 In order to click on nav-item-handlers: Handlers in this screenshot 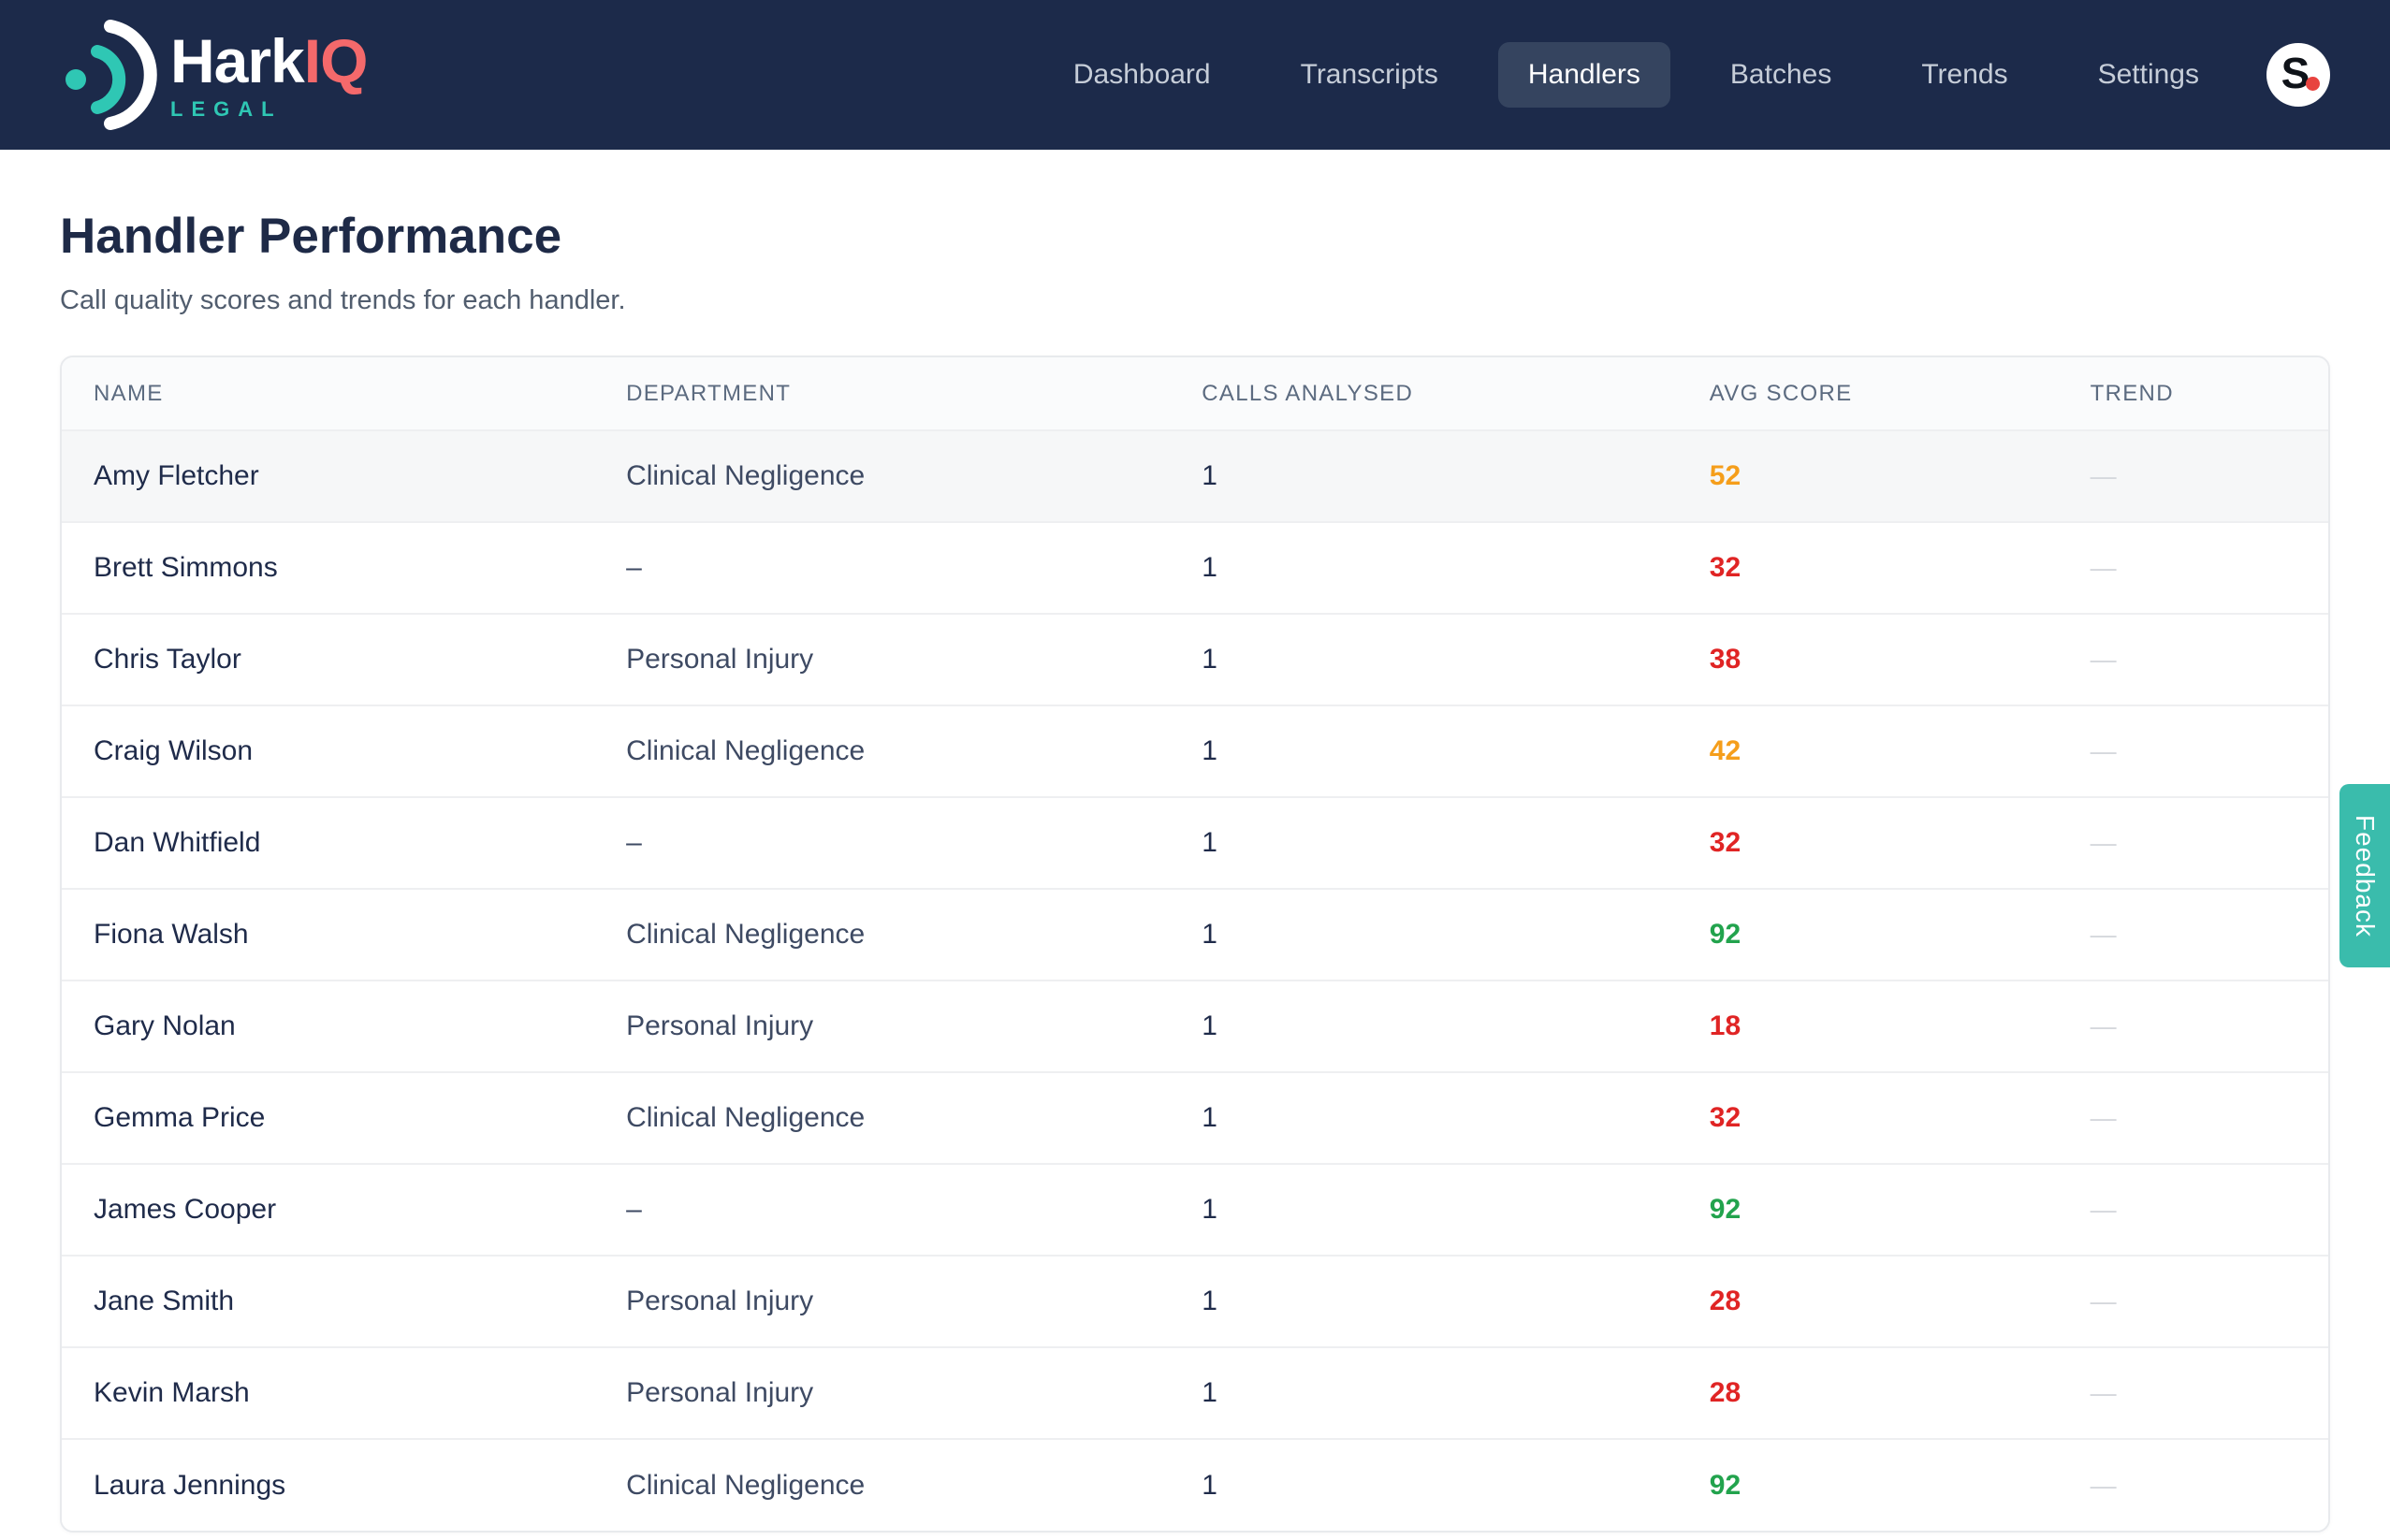, I will do `click(1583, 75)`.